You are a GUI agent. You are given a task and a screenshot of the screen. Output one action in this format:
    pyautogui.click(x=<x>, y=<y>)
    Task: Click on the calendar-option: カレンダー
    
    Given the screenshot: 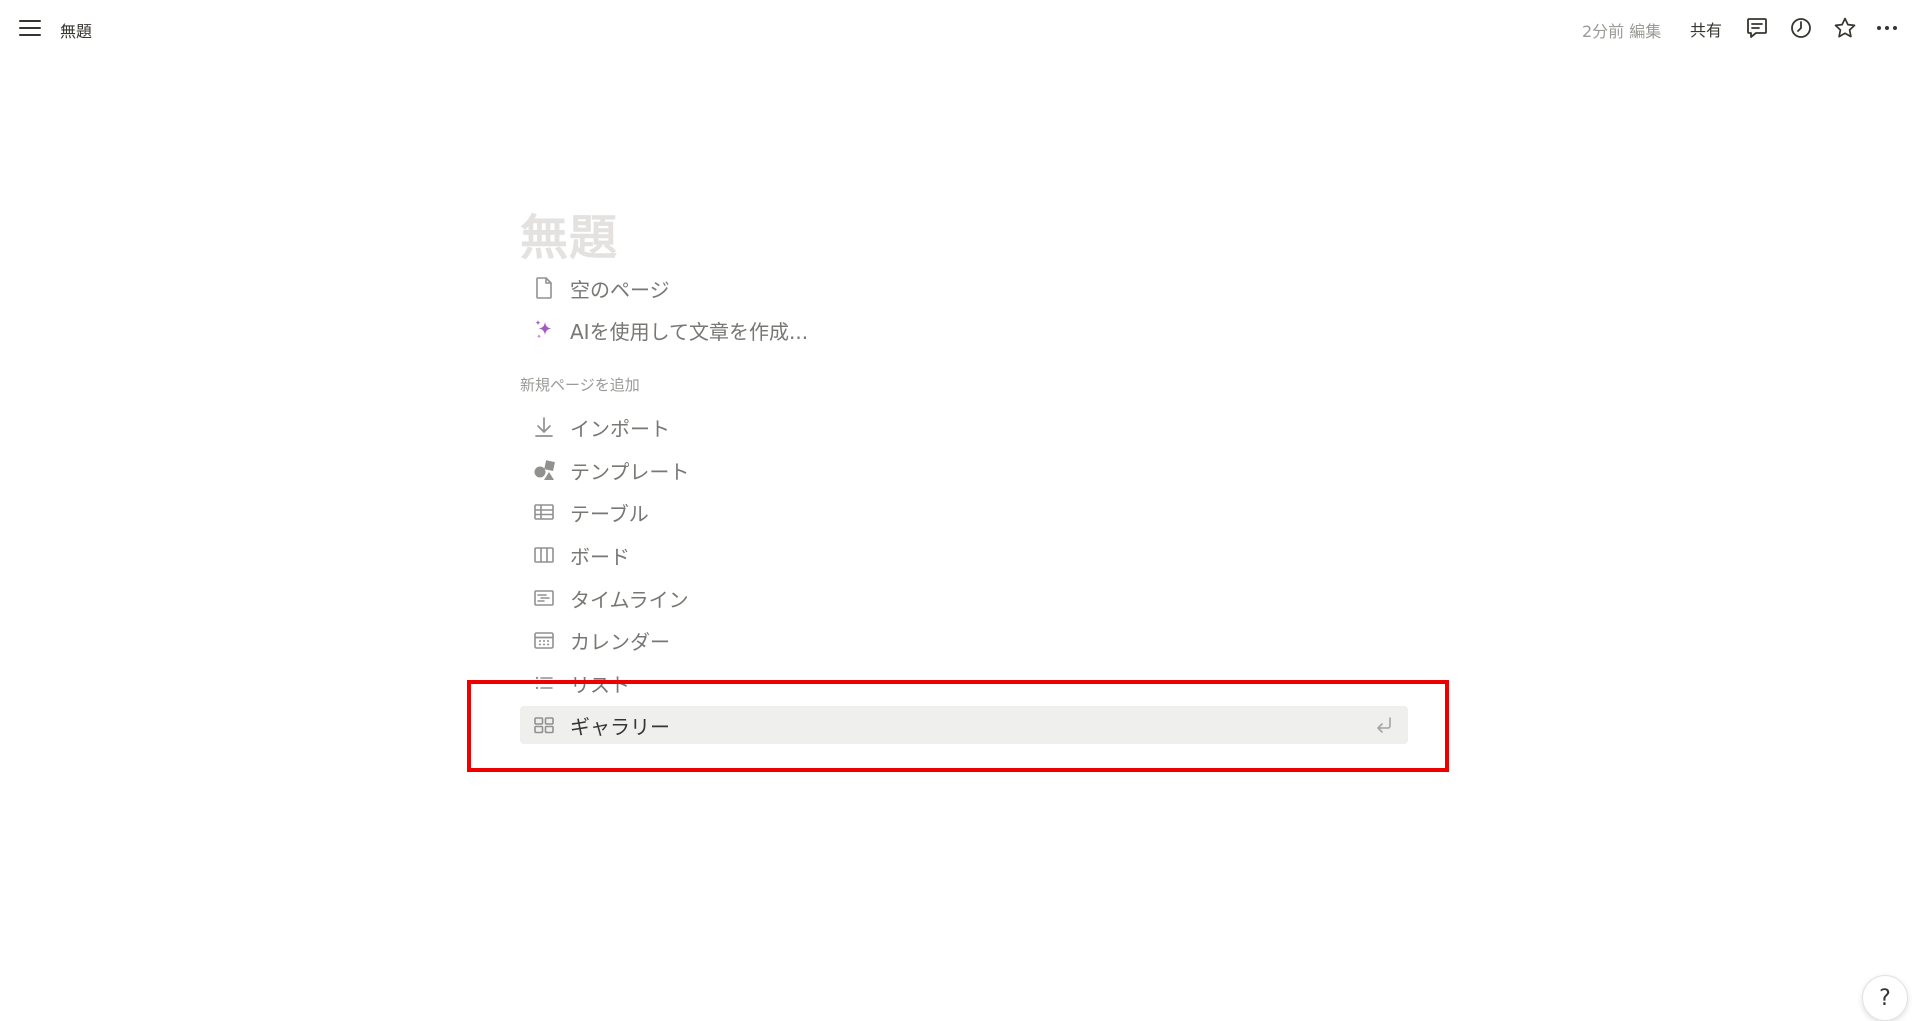 What is the action you would take?
    pyautogui.click(x=964, y=640)
    